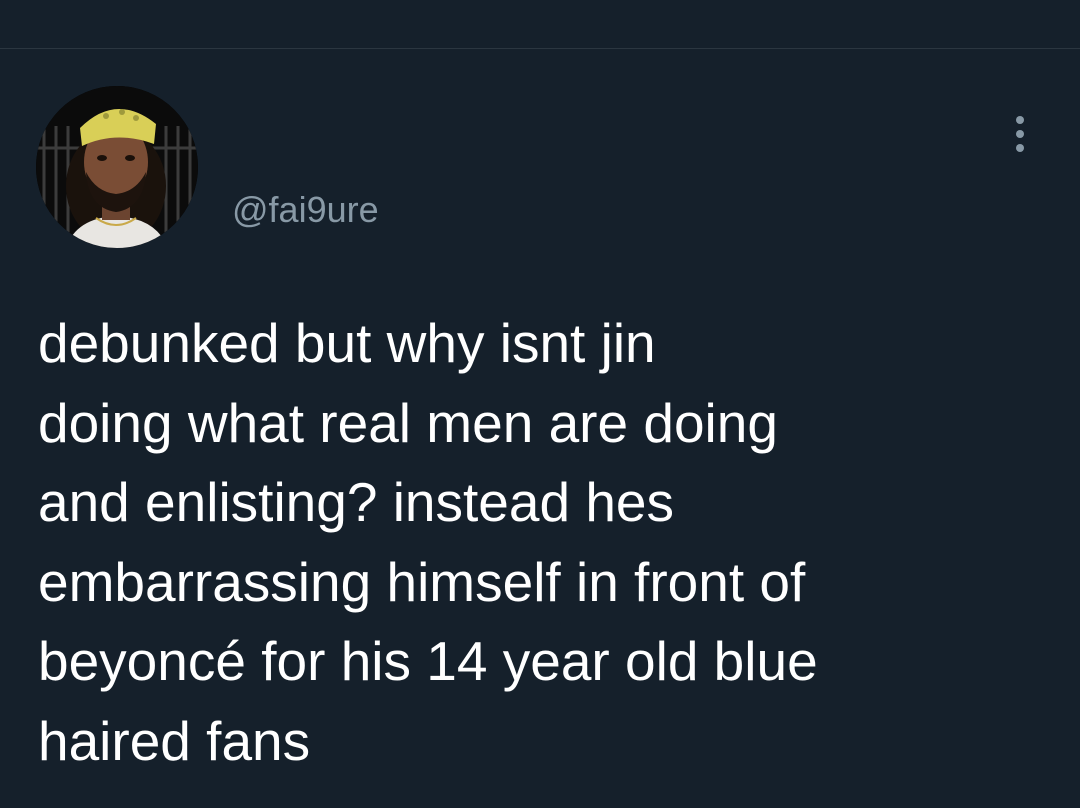 Image resolution: width=1080 pixels, height=808 pixels. Describe the element at coordinates (422, 581) in the screenshot. I see `tweet-text-line: embarrassing himself in front of` at that location.